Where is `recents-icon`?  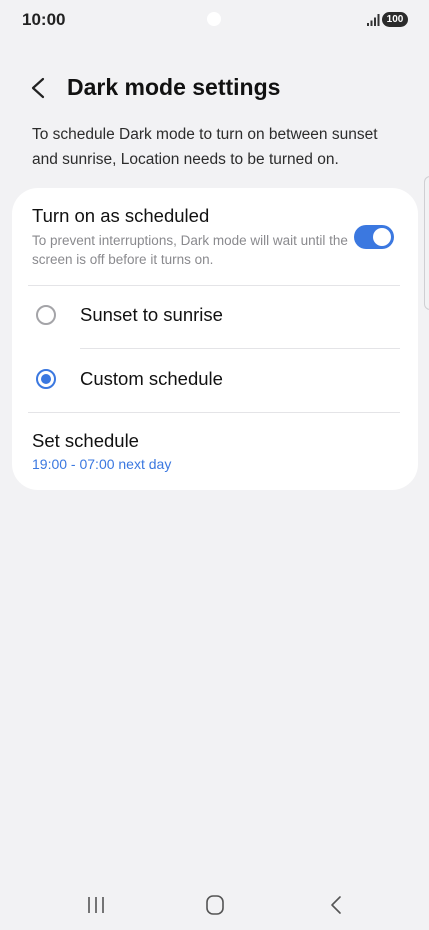 recents-icon is located at coordinates (96, 905).